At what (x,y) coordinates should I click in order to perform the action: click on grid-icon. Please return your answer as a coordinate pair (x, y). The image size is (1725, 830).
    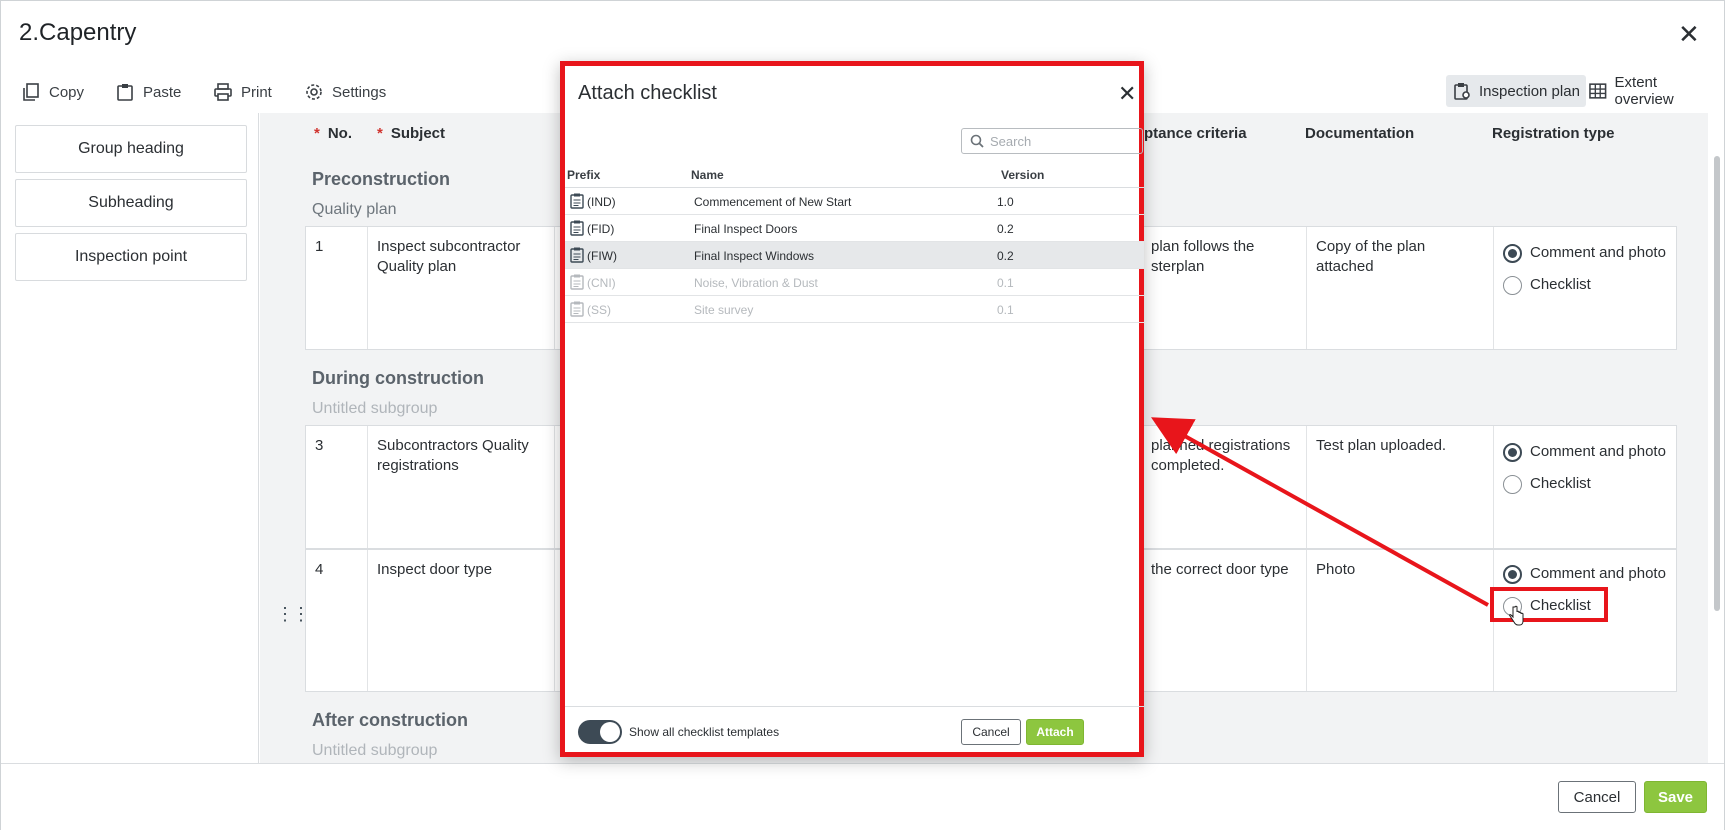
    Looking at the image, I should click on (1598, 91).